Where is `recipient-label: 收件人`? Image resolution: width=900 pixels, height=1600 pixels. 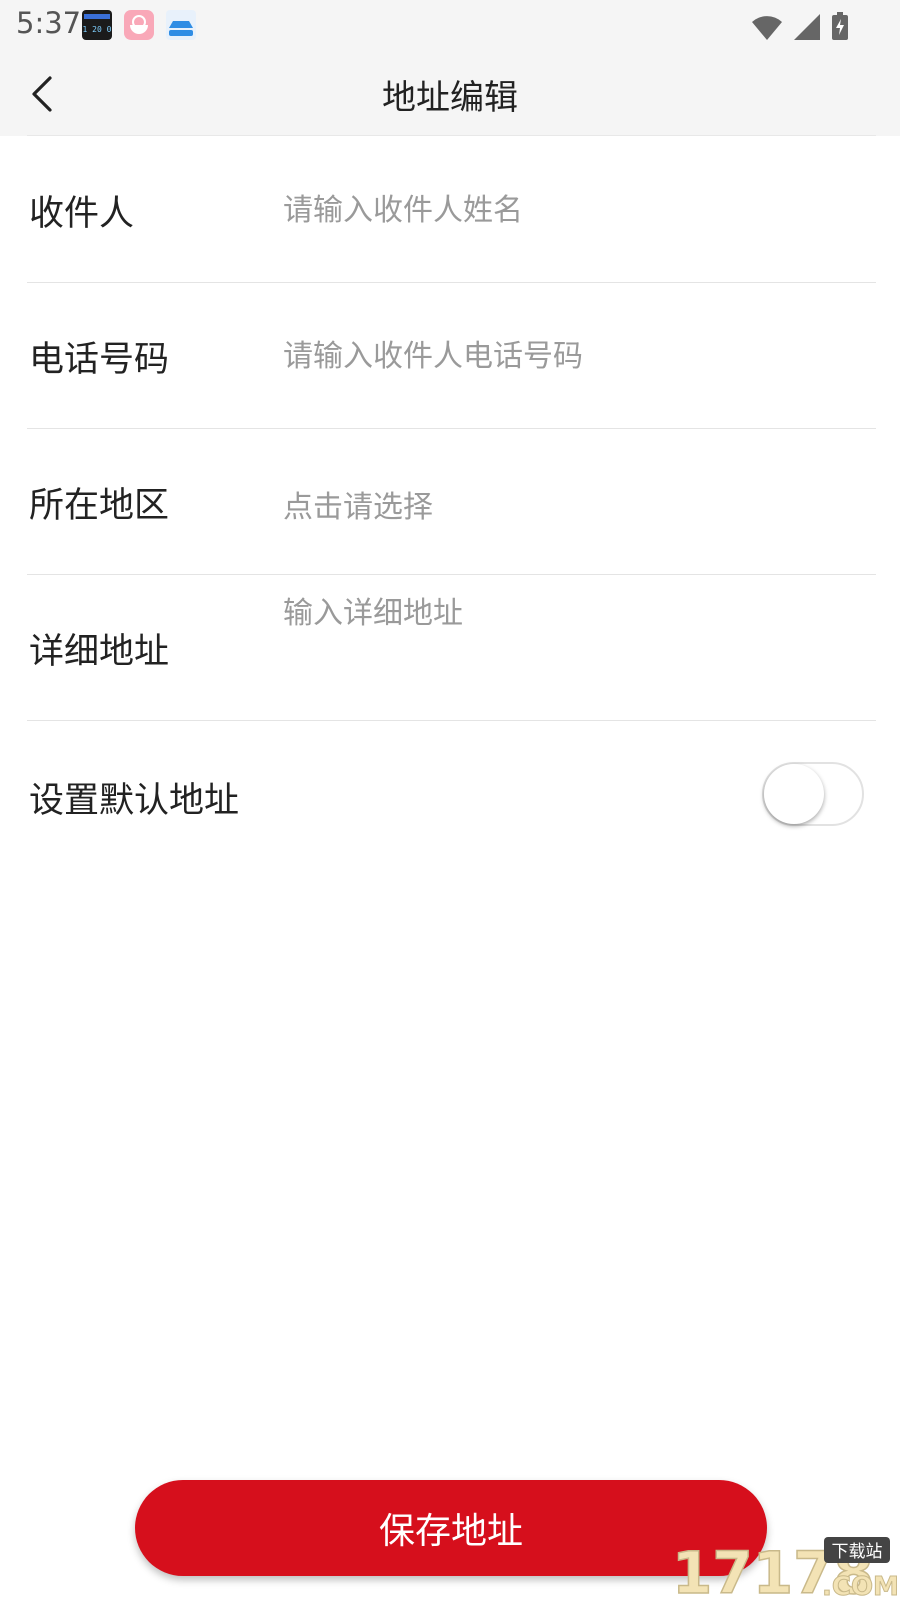 recipient-label: 收件人 is located at coordinates (82, 214).